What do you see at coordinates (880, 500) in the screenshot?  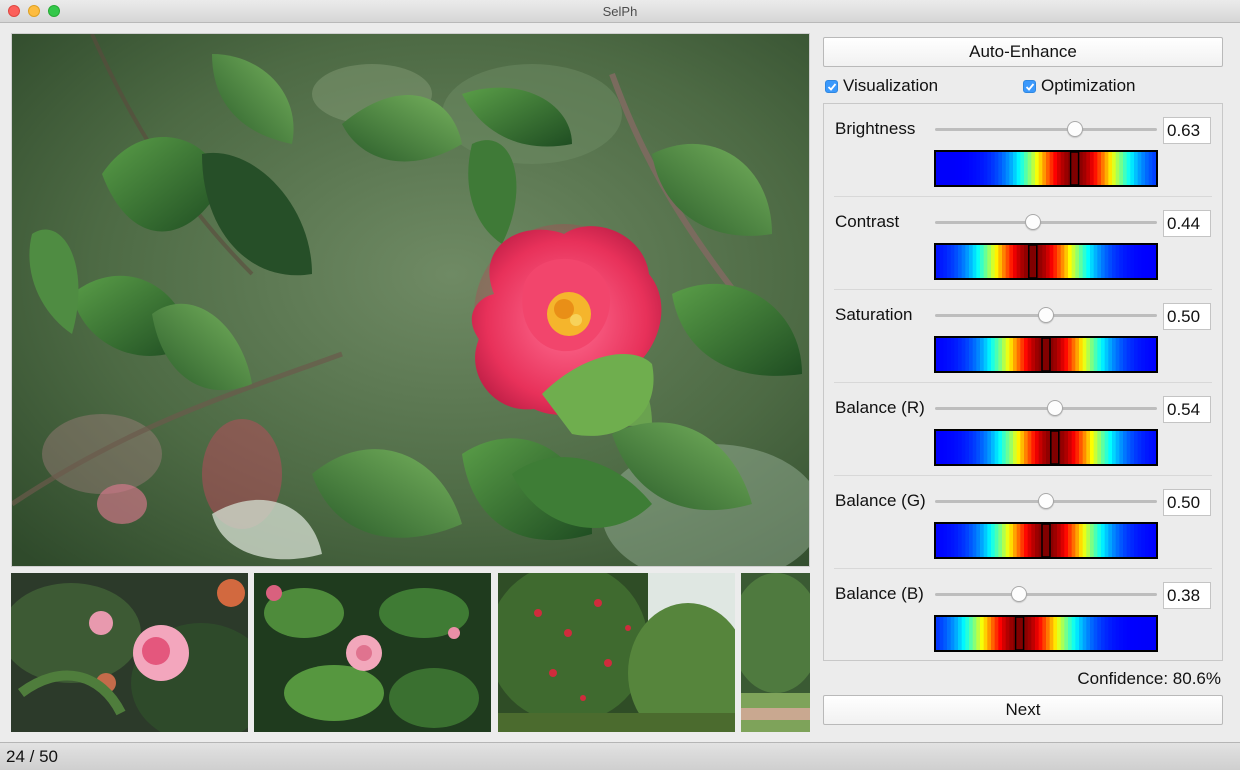 I see `parameter-label: Balance (G)` at bounding box center [880, 500].